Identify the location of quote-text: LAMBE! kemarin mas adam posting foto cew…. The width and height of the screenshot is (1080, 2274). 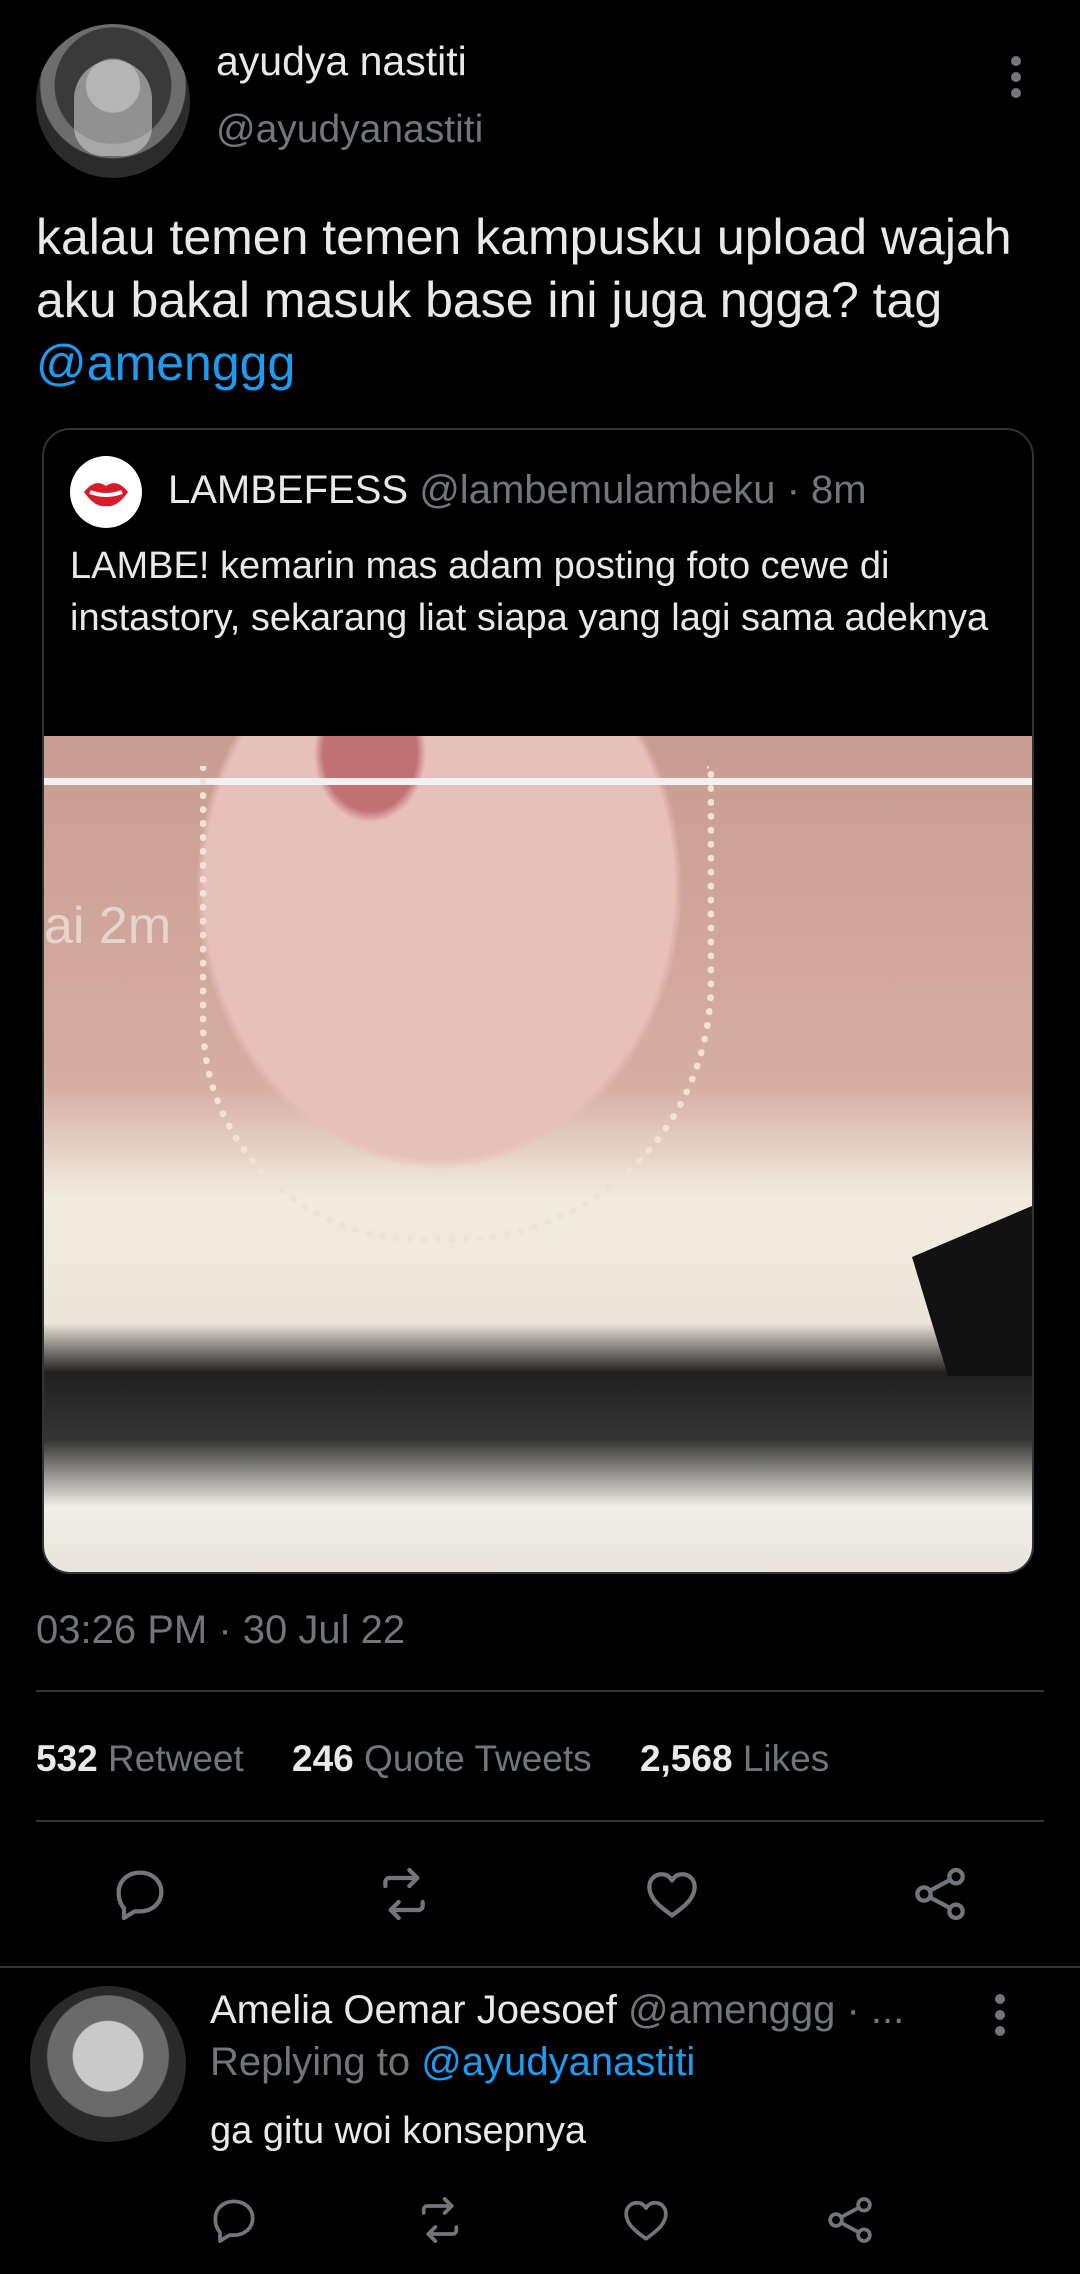
(529, 592).